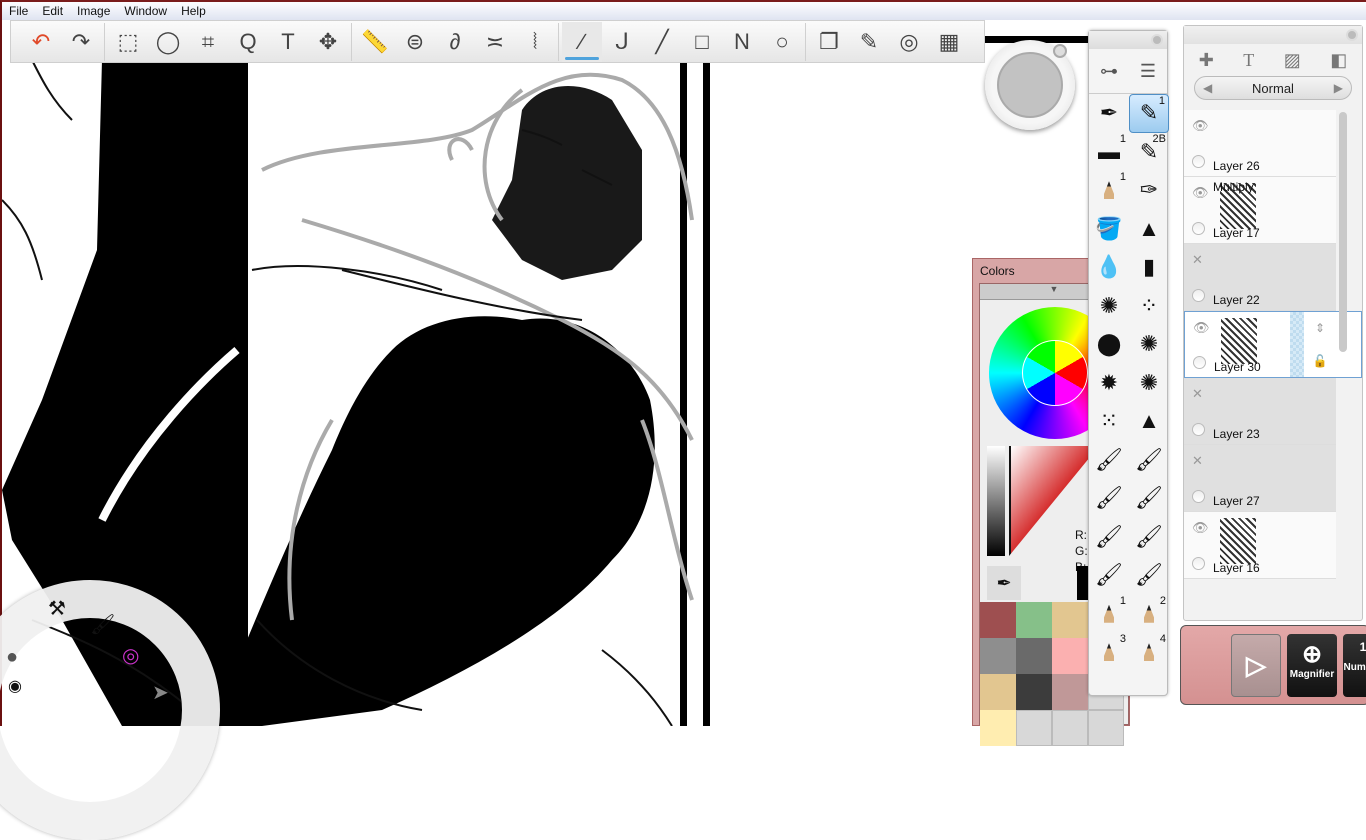 This screenshot has width=1366, height=840. Describe the element at coordinates (1207, 88) in the screenshot. I see `prev-blend-icon: ◀` at that location.